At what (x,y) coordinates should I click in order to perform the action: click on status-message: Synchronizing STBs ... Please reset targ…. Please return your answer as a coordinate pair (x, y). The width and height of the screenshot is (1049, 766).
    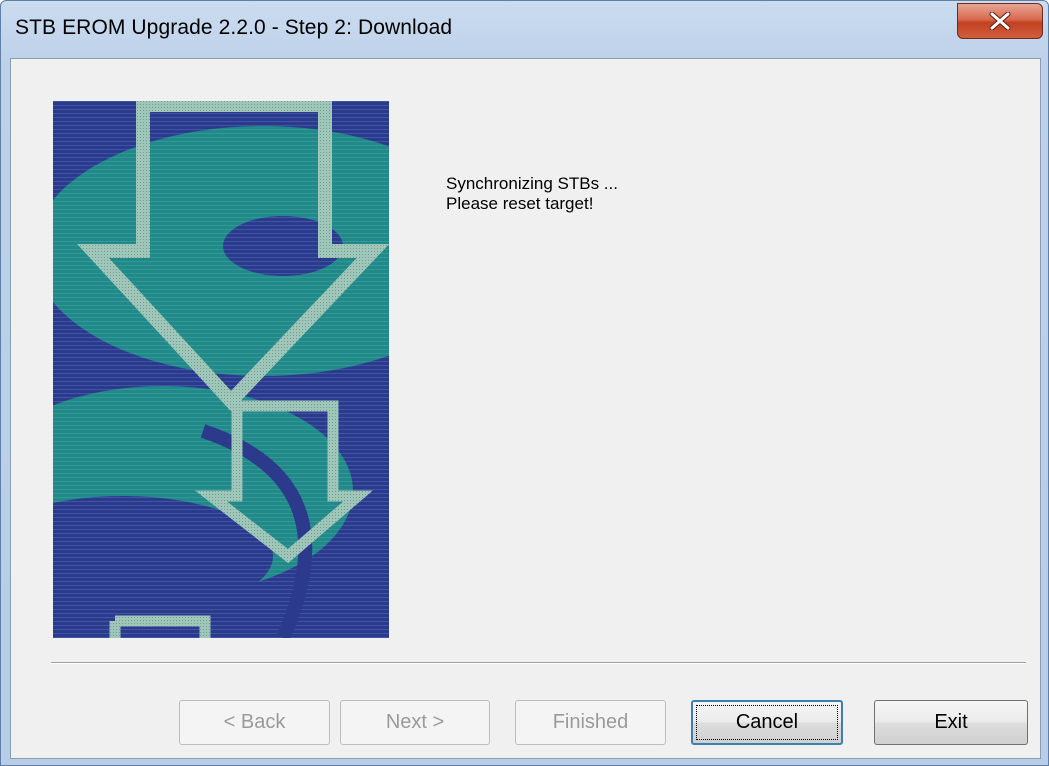
    Looking at the image, I should click on (532, 194).